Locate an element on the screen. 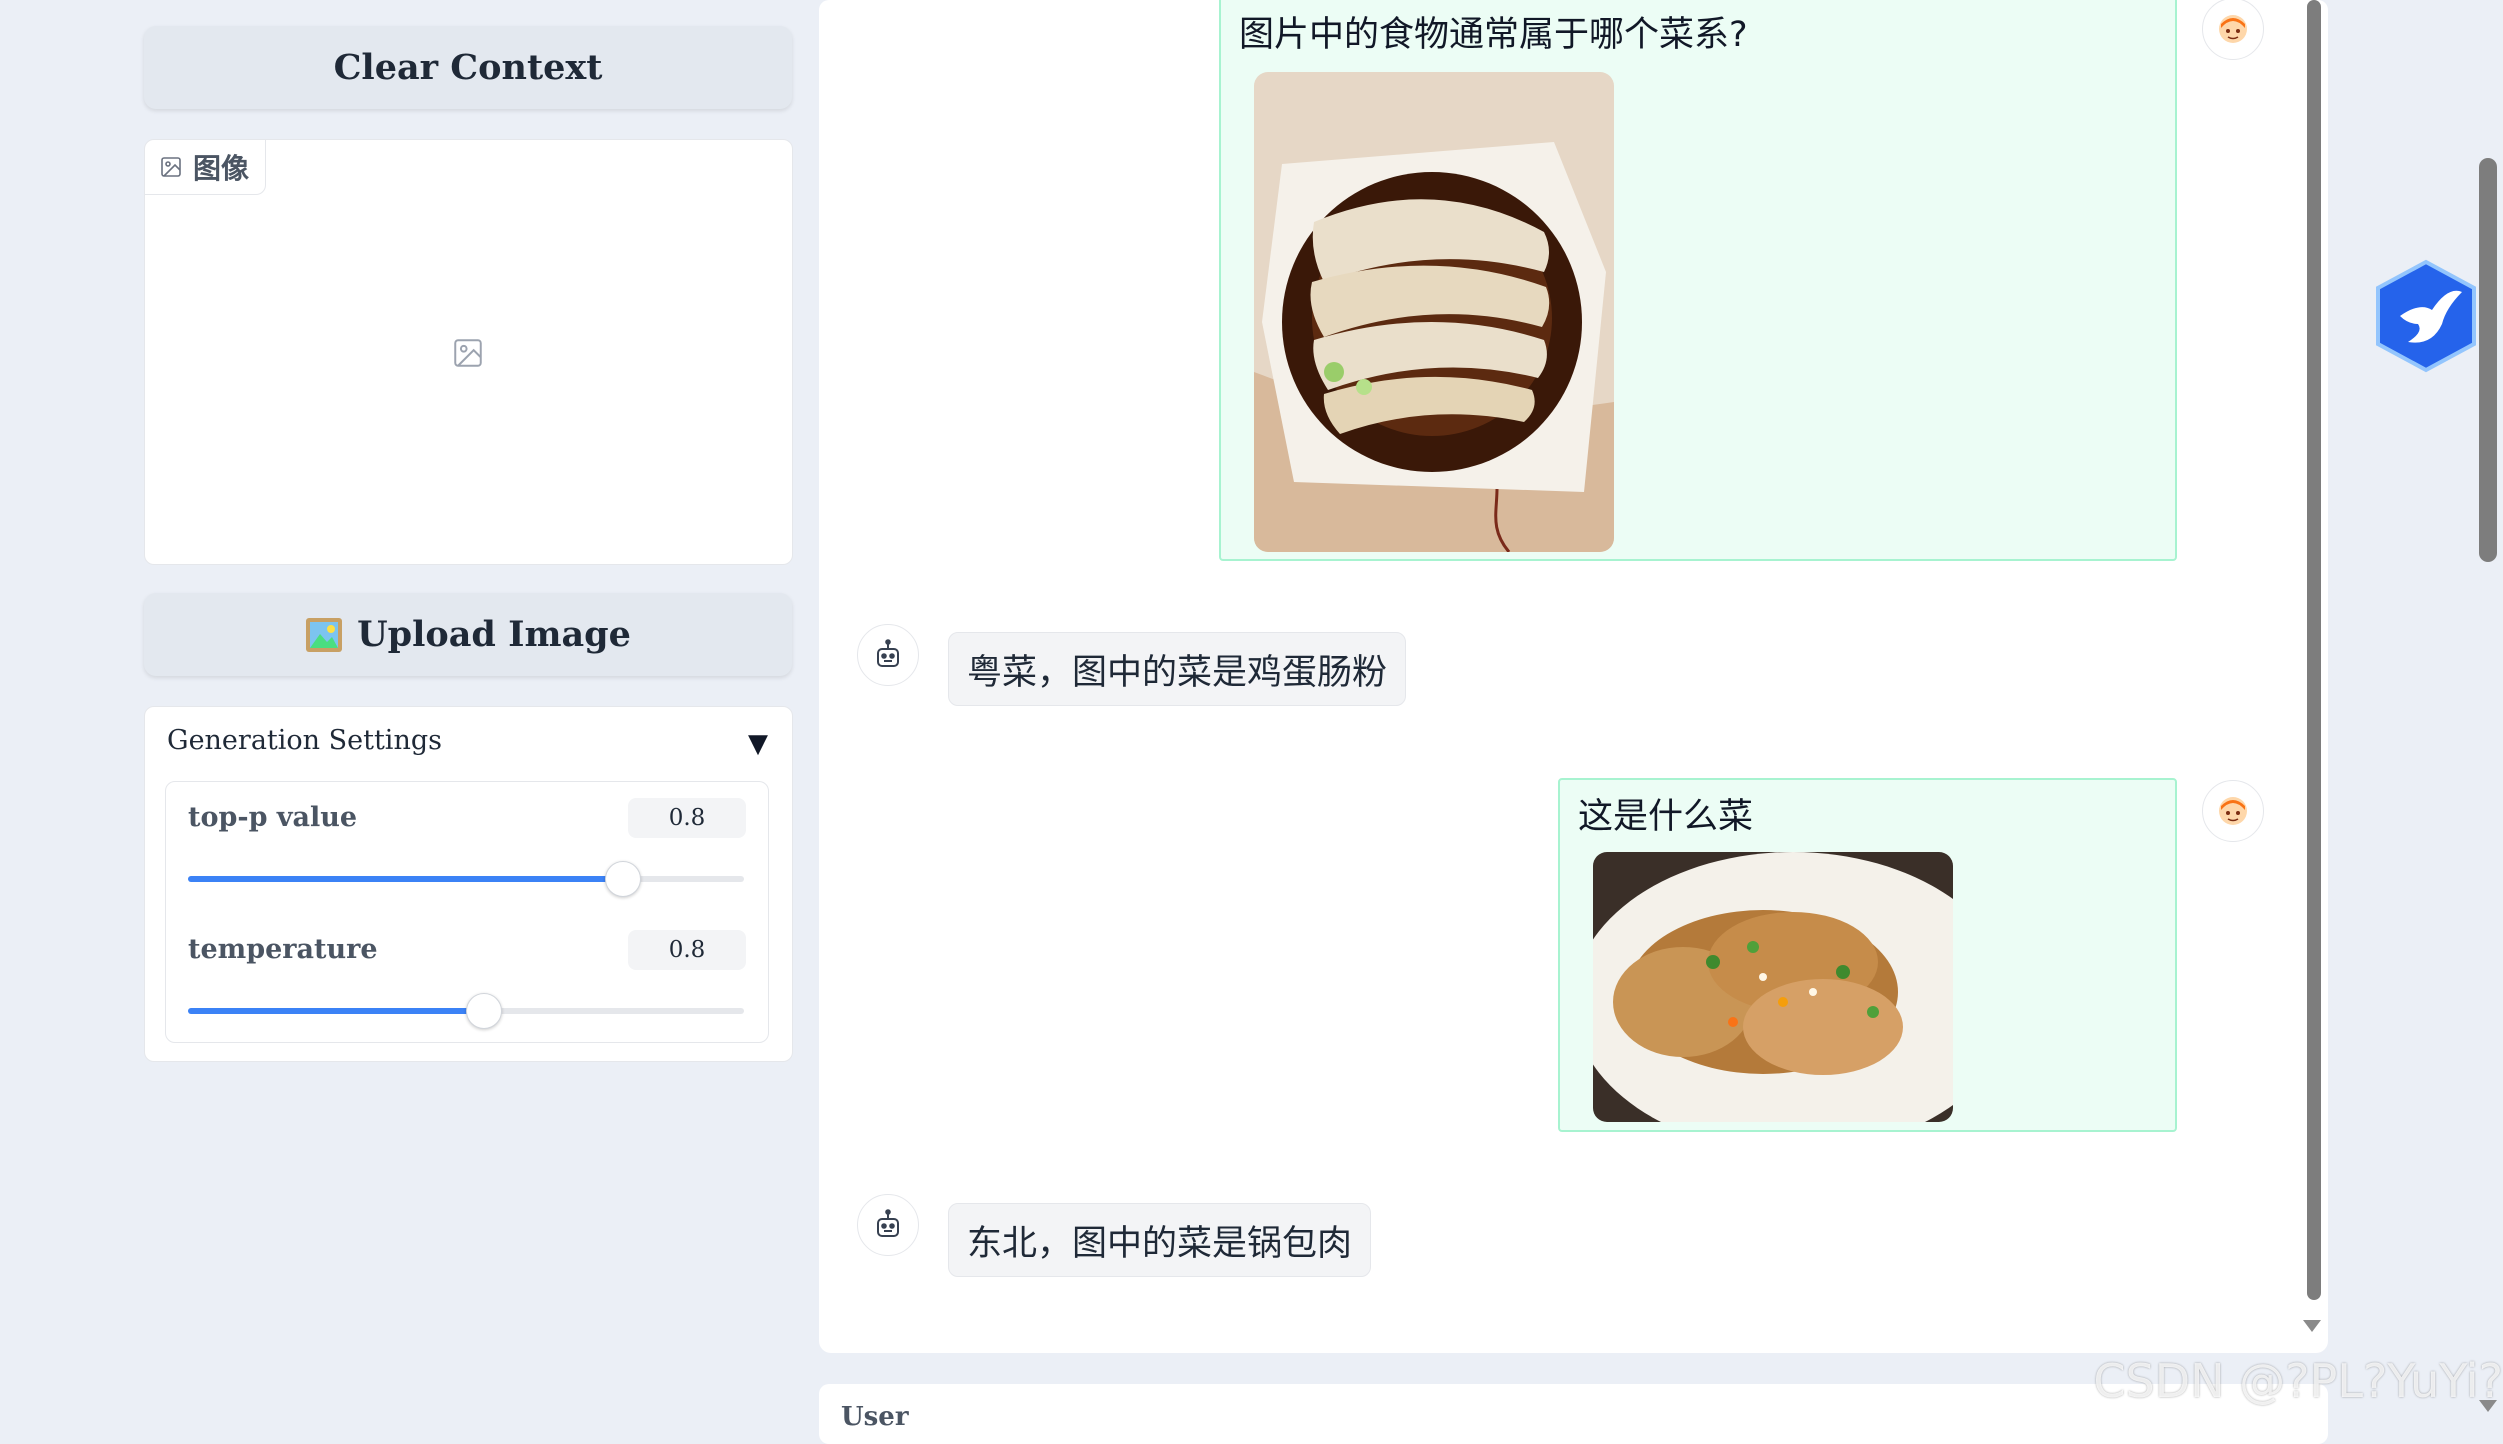 This screenshot has width=2503, height=1444. bot-message: 东北，图中的菜是锅包肉 is located at coordinates (1160, 1240).